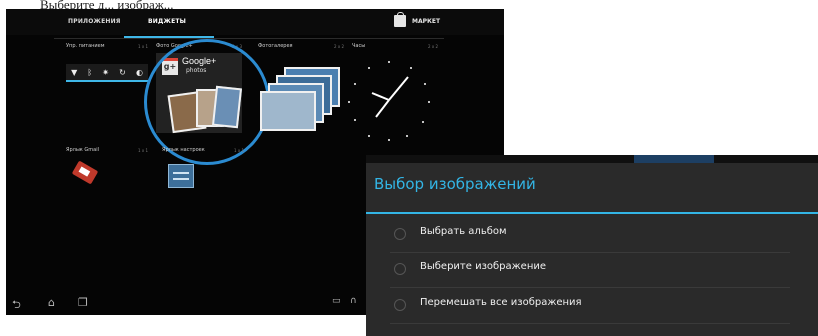 This screenshot has height=336, width=818. Describe the element at coordinates (463, 231) in the screenshot. I see `option-label: Выбрать альбом` at that location.